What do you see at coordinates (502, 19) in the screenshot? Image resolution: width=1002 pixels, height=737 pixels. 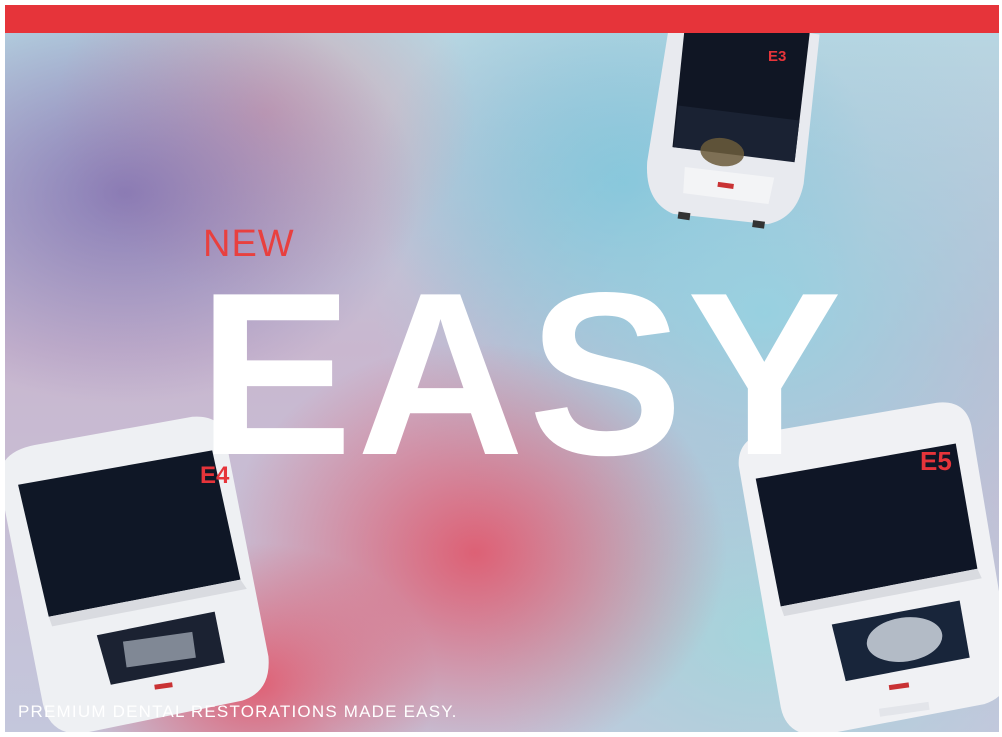 I see `top-red-bar` at bounding box center [502, 19].